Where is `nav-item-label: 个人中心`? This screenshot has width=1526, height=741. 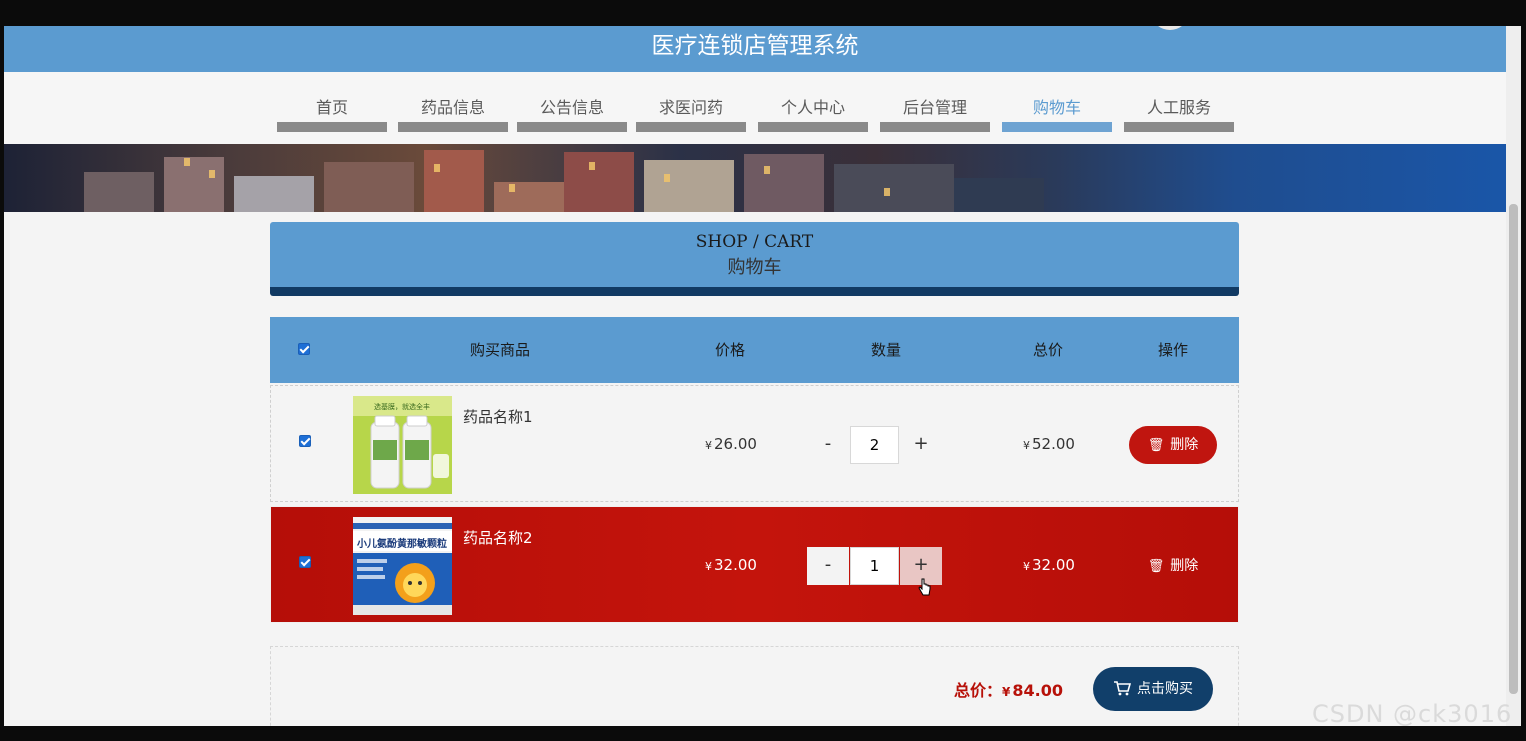 nav-item-label: 个人中心 is located at coordinates (812, 107).